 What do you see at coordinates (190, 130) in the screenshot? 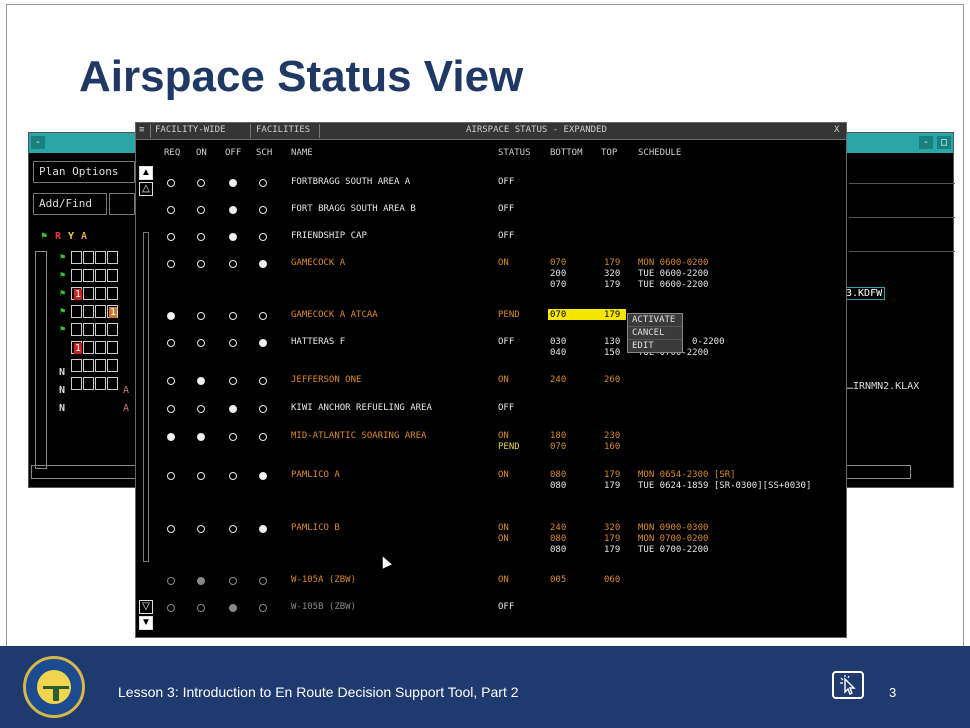
I see `tab-facility-wide: FACILITY-WIDE` at bounding box center [190, 130].